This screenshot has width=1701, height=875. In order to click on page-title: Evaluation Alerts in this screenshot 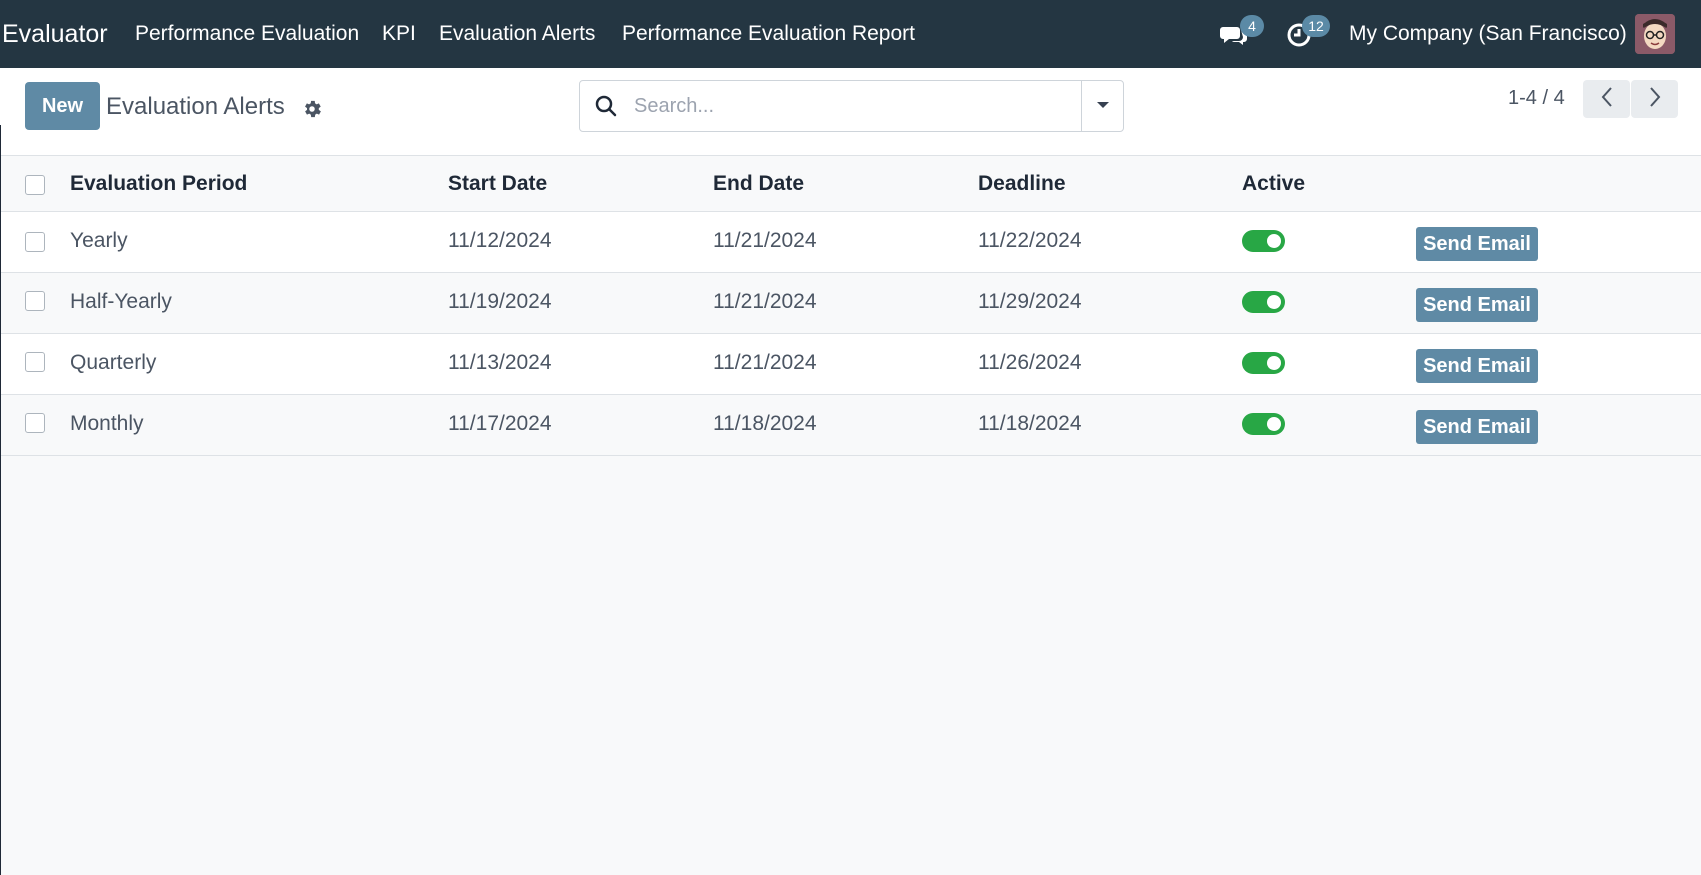, I will do `click(195, 106)`.